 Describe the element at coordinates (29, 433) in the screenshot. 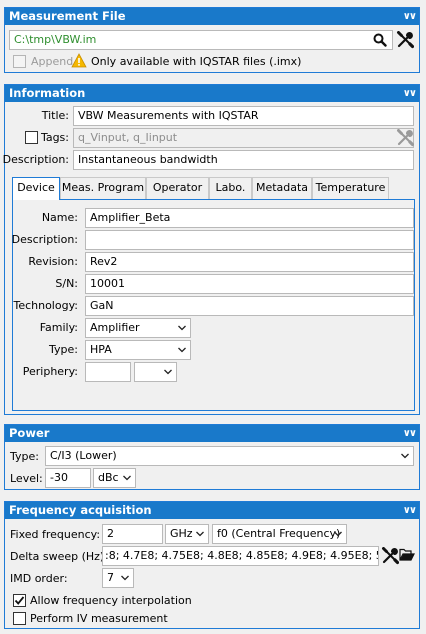

I see `panel-title: Power` at that location.